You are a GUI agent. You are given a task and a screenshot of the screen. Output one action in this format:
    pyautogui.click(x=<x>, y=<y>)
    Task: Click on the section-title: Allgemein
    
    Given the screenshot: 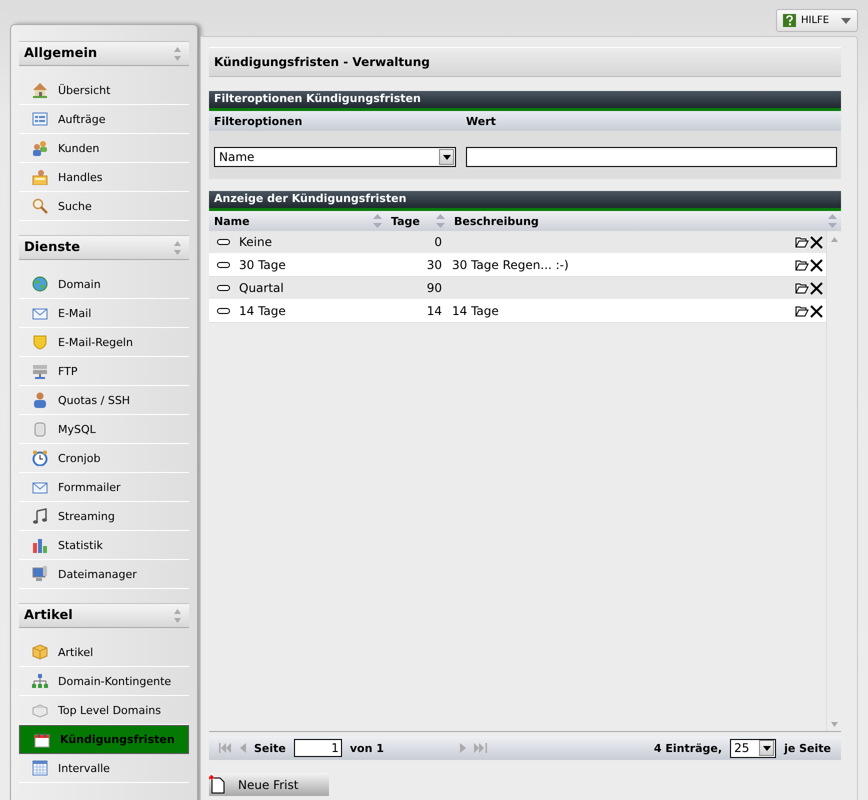 What is the action you would take?
    pyautogui.click(x=61, y=53)
    